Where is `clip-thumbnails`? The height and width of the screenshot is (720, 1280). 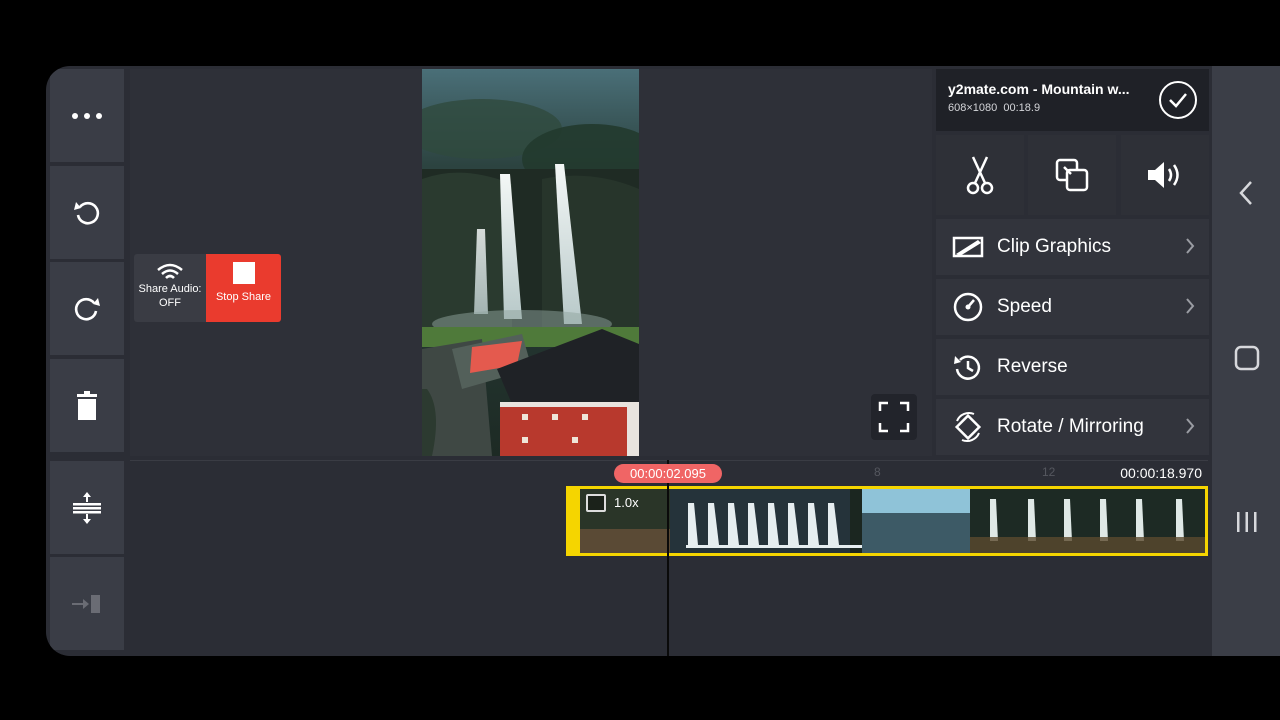
clip-thumbnails is located at coordinates (892, 521).